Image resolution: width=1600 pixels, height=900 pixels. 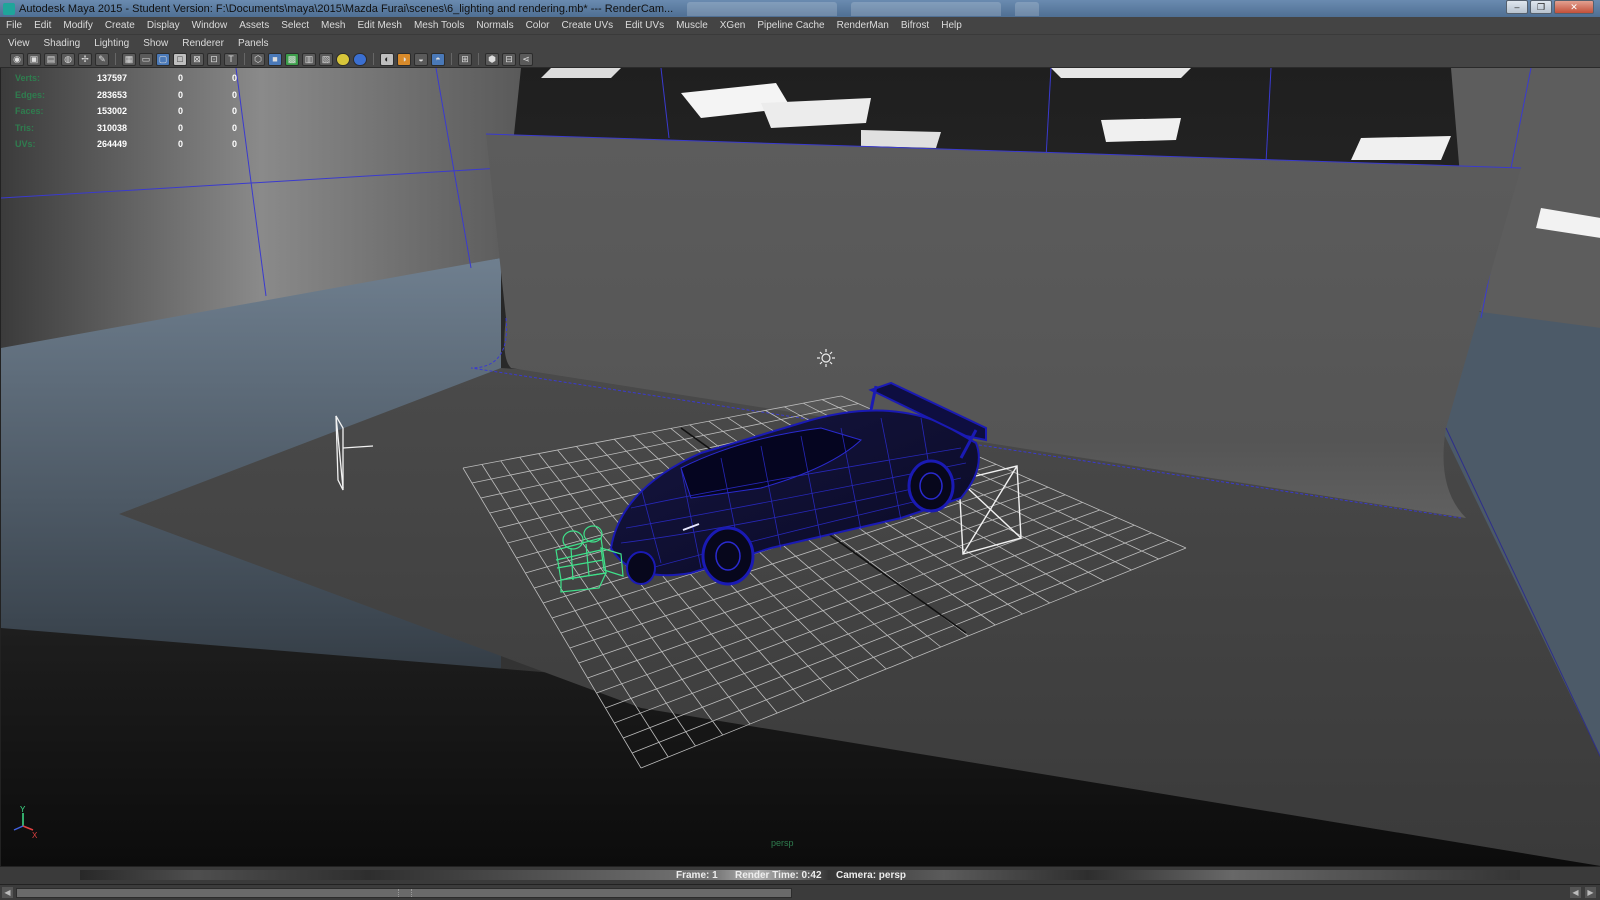 I want to click on two-d-pan-zoom-icon: ✢, so click(x=85, y=59).